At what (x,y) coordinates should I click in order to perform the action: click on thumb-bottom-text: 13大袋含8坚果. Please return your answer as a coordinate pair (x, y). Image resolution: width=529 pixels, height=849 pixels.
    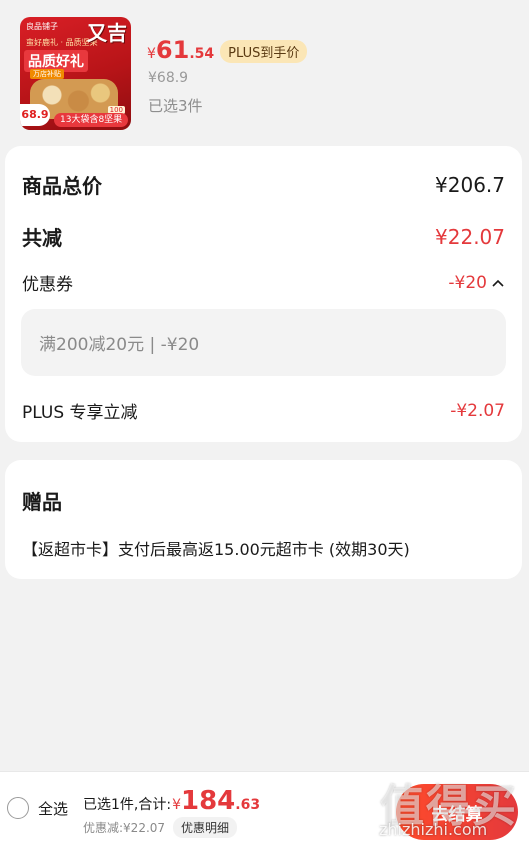
    Looking at the image, I should click on (91, 120).